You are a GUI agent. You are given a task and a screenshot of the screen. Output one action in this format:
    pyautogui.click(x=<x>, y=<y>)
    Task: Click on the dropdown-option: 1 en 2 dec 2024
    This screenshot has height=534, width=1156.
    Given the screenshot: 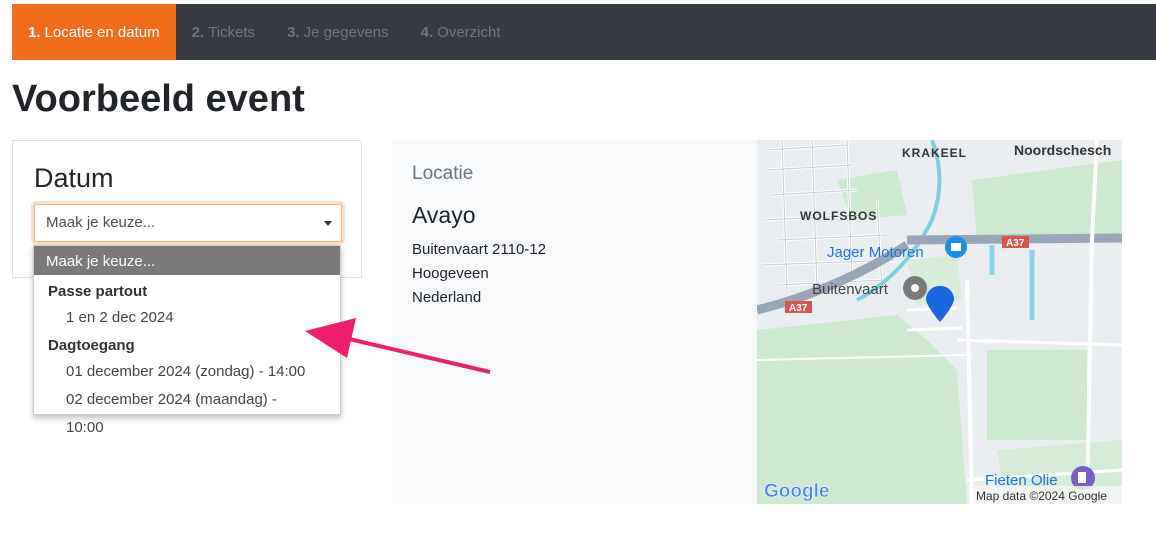 What is the action you would take?
    pyautogui.click(x=187, y=318)
    